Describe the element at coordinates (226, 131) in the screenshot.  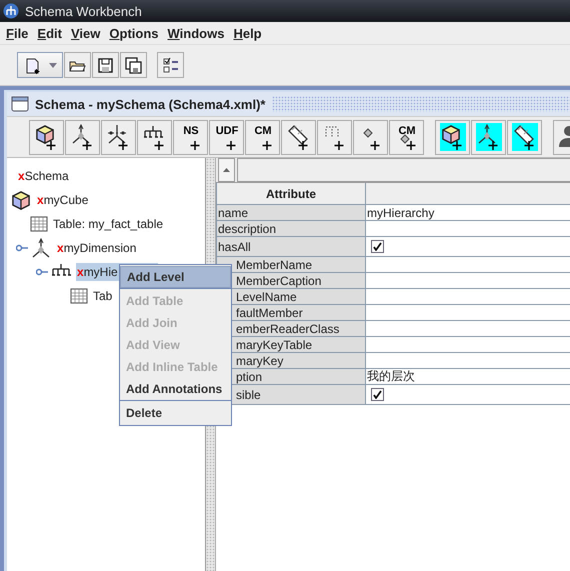
I see `button-label: UDF` at that location.